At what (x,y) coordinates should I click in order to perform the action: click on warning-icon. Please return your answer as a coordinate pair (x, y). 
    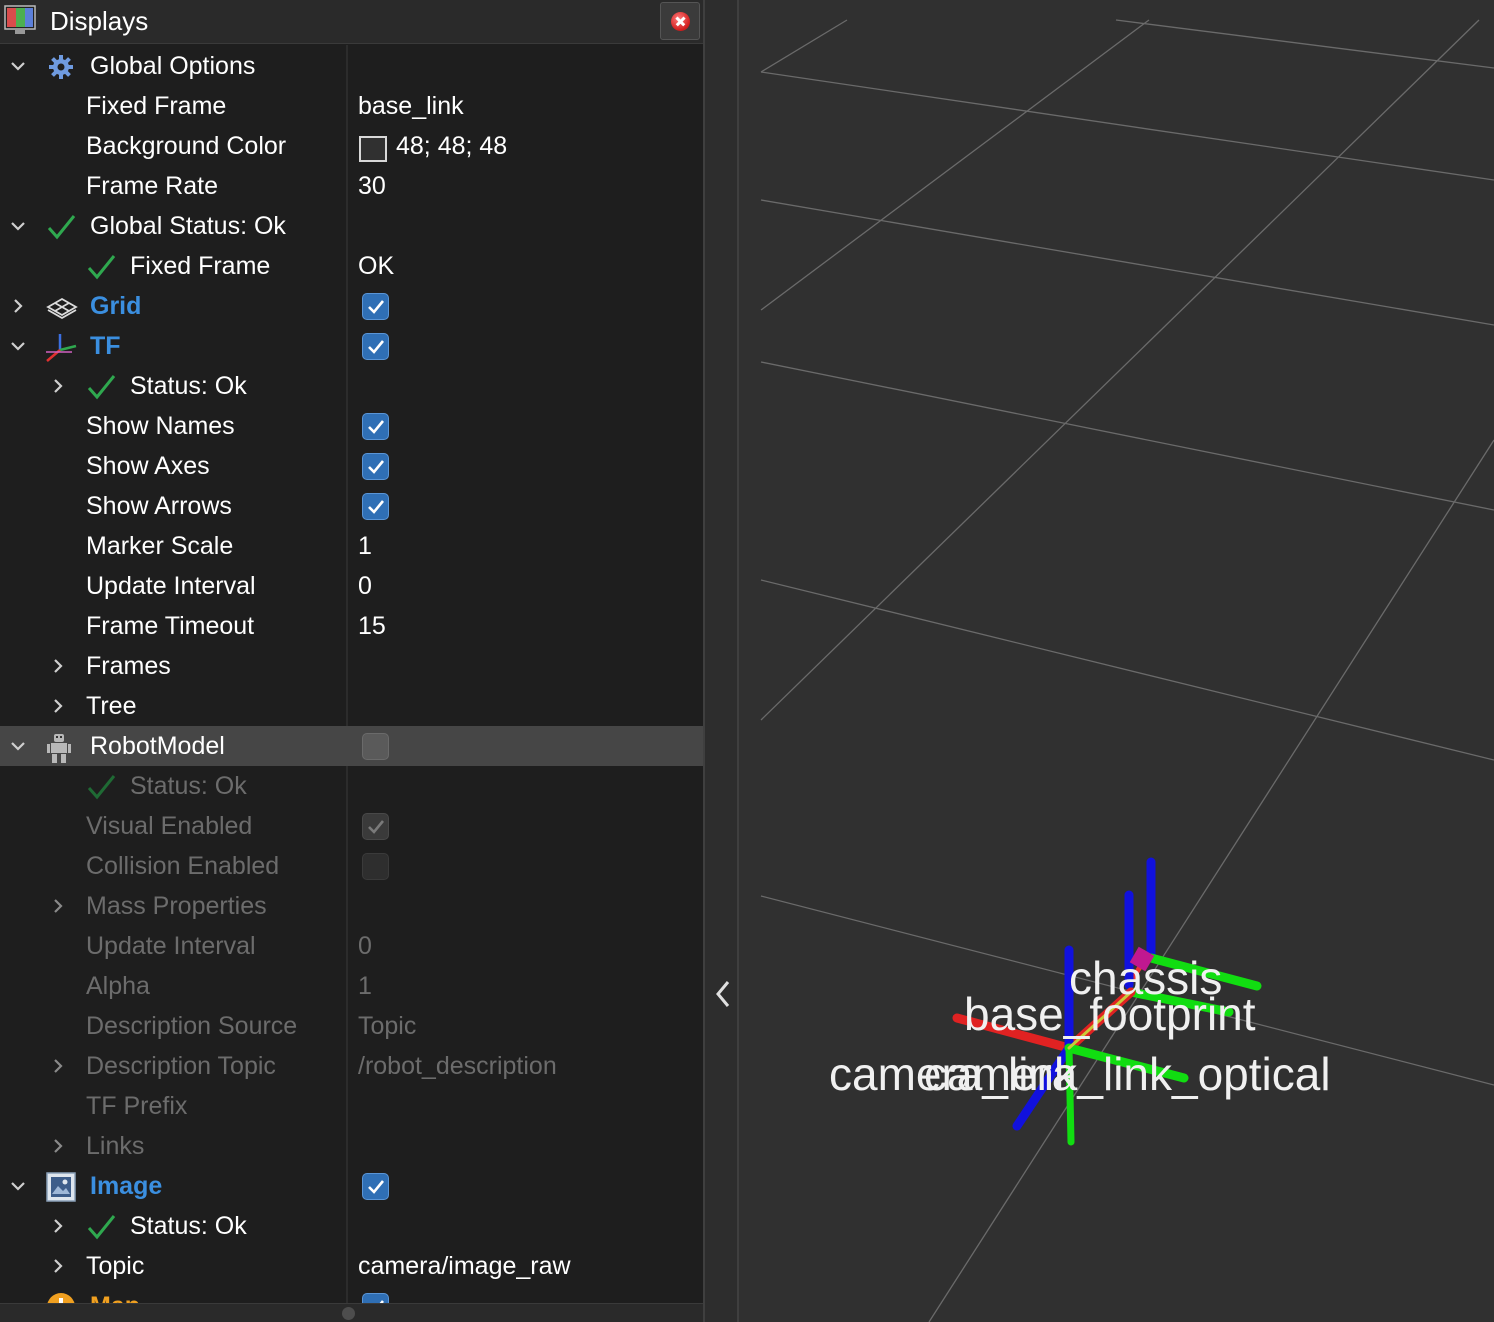
    Looking at the image, I should click on (61, 1297).